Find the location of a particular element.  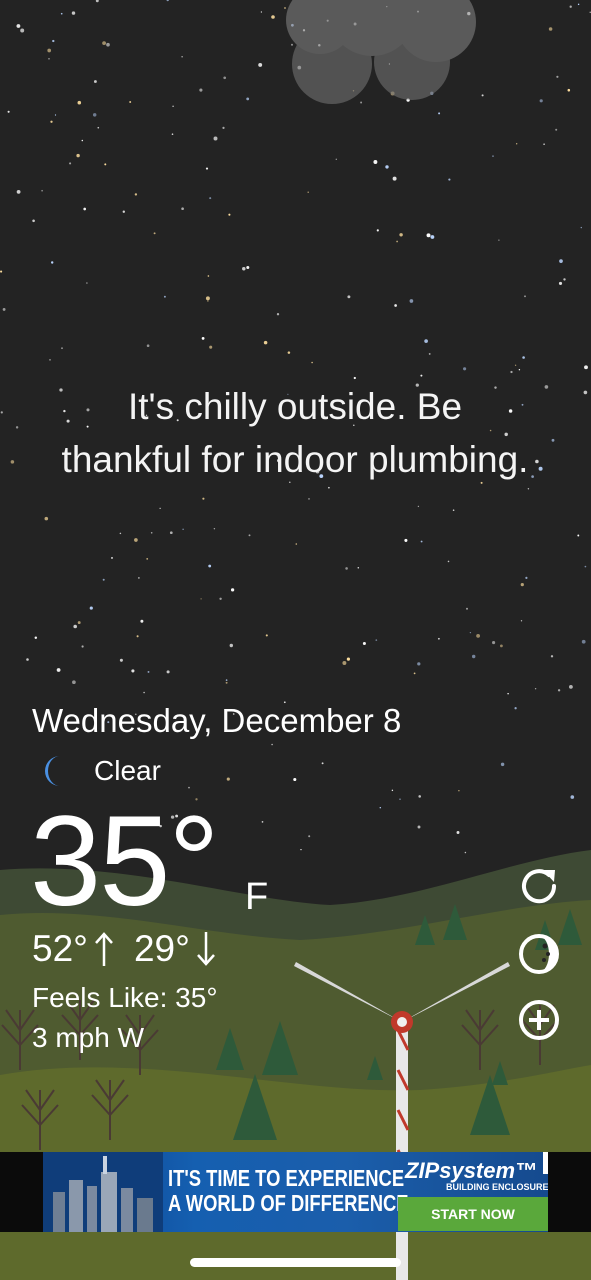

current-temperature: 35° is located at coordinates (125, 861).